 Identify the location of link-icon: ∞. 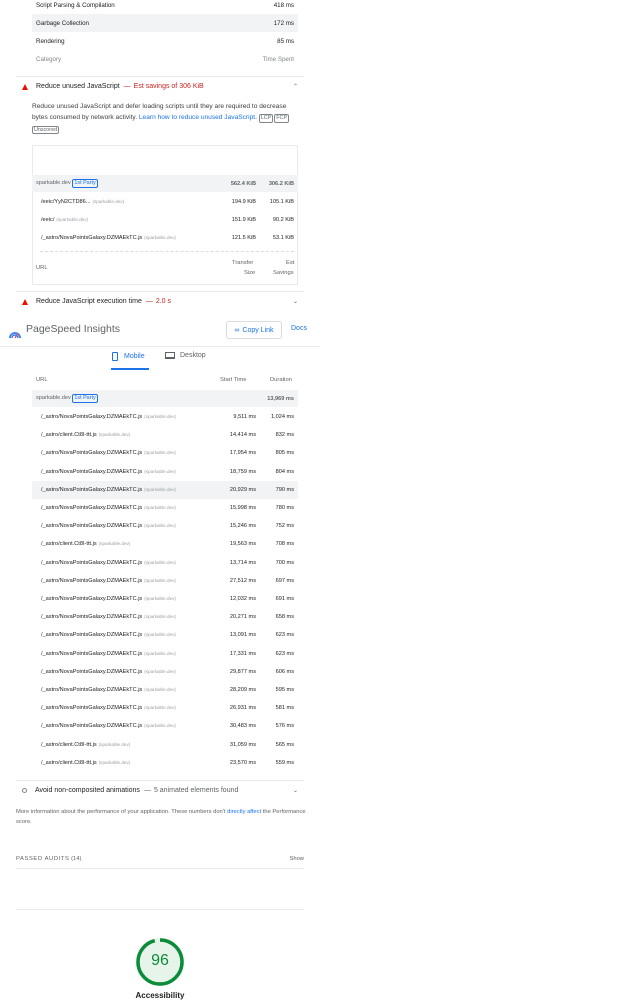
(237, 330).